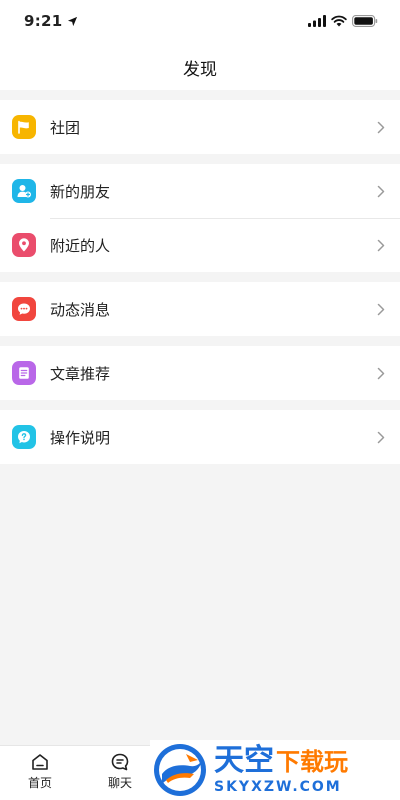 The height and width of the screenshot is (800, 400). I want to click on tab-chat: 聊天, so click(120, 768).